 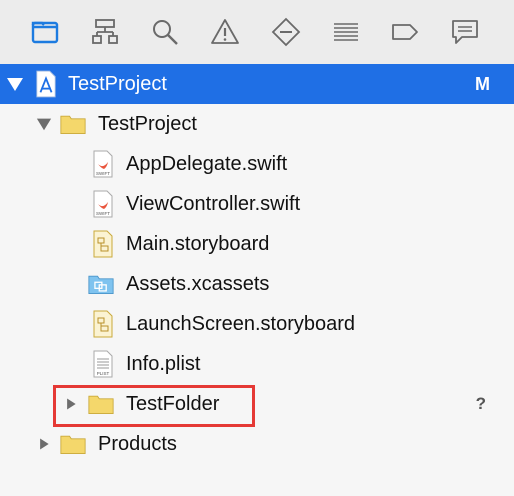 What do you see at coordinates (257, 124) in the screenshot?
I see `tree-row-group: TestProject` at bounding box center [257, 124].